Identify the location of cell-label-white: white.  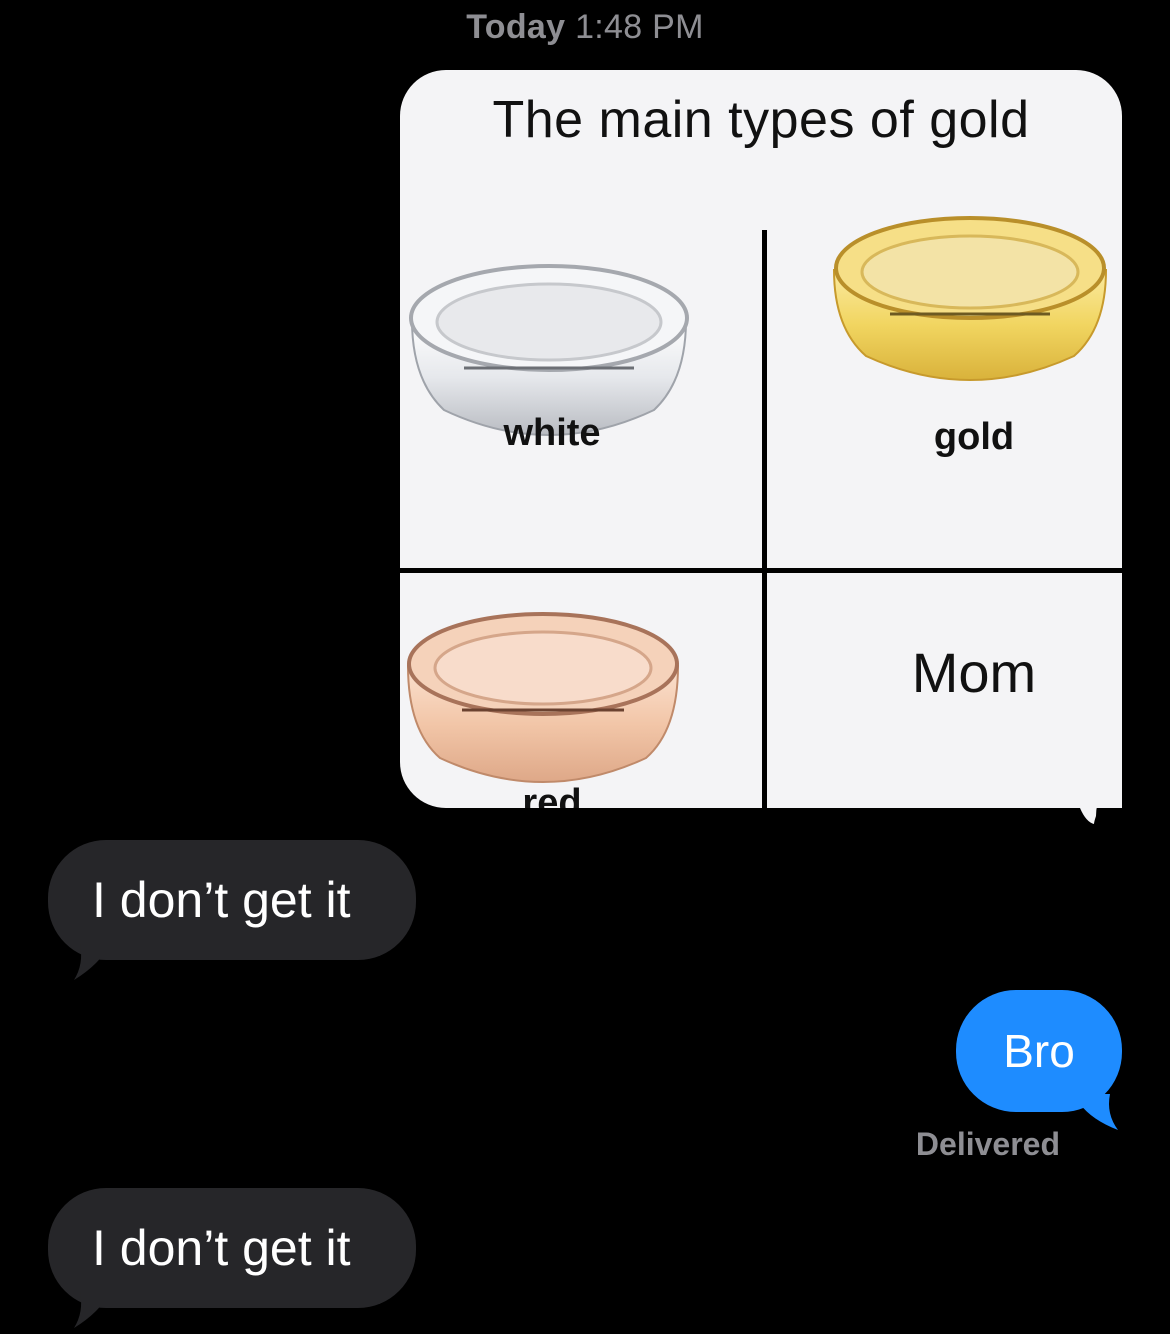
(552, 433).